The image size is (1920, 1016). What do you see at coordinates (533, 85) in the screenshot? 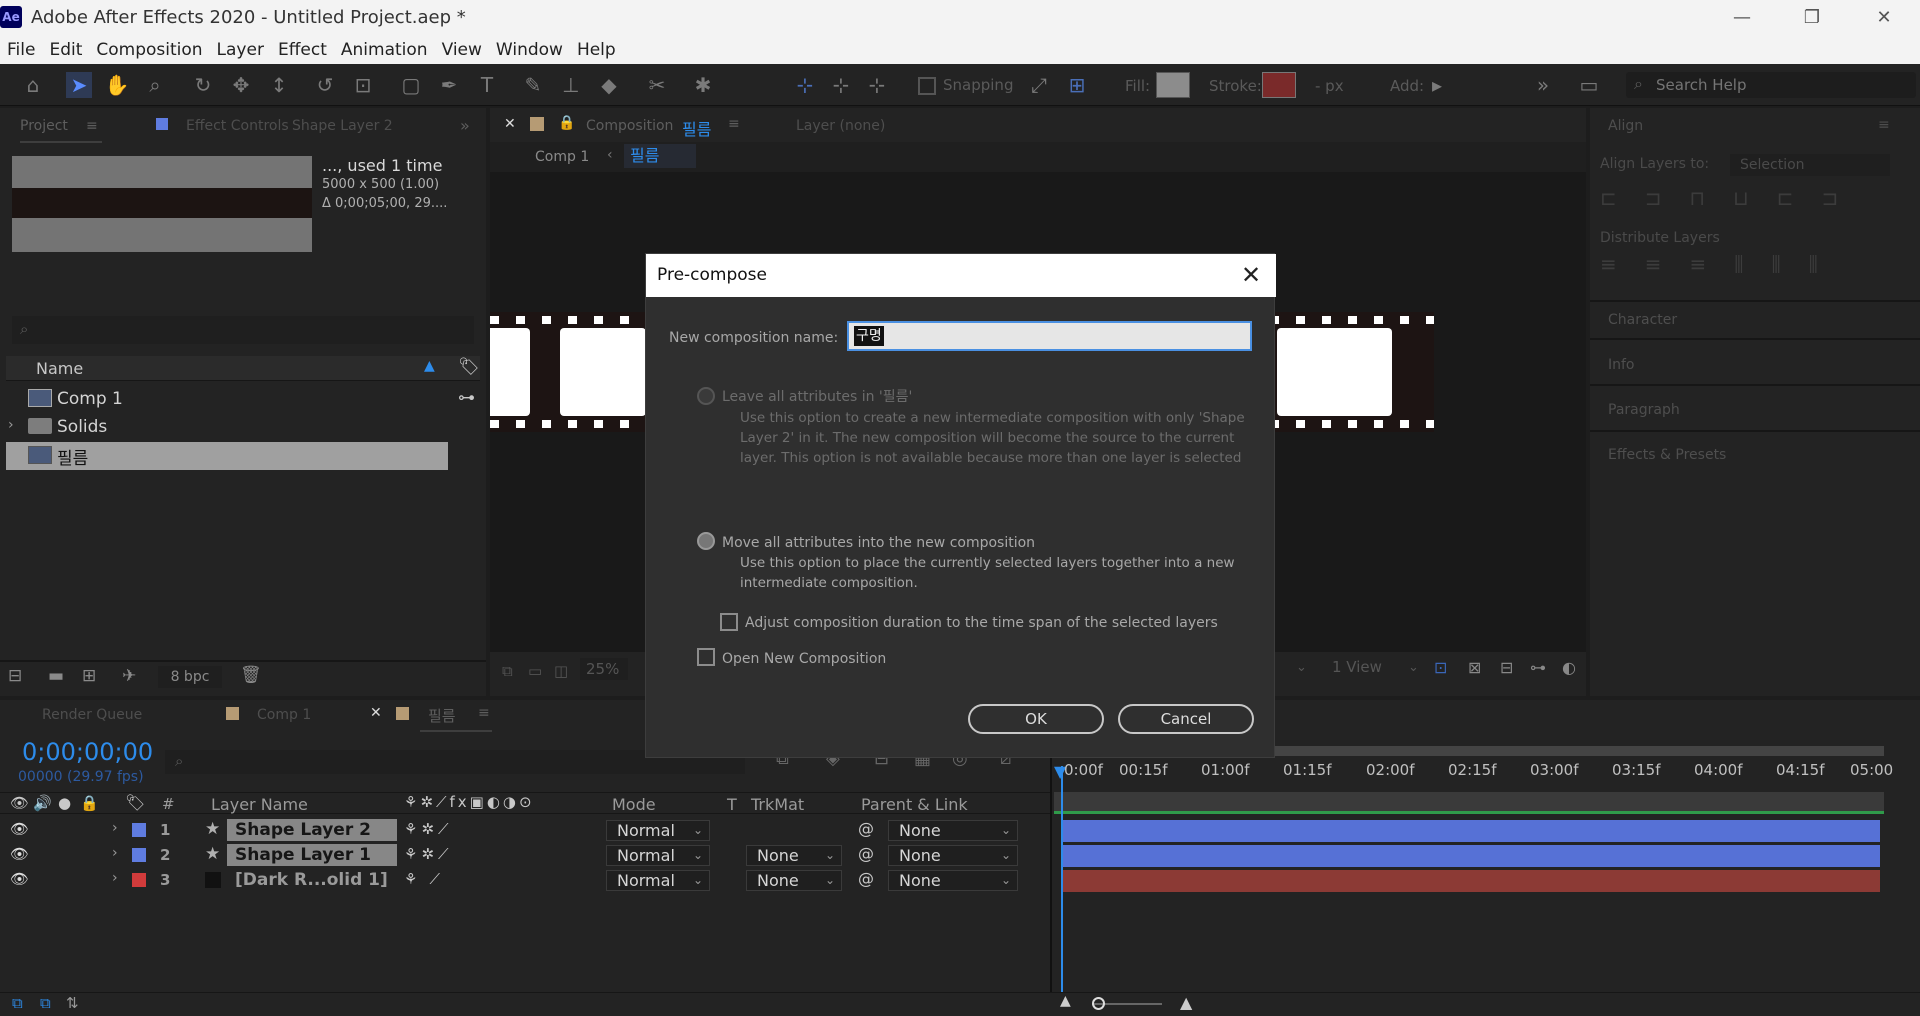
I see `brush-tool-icon: ✎` at bounding box center [533, 85].